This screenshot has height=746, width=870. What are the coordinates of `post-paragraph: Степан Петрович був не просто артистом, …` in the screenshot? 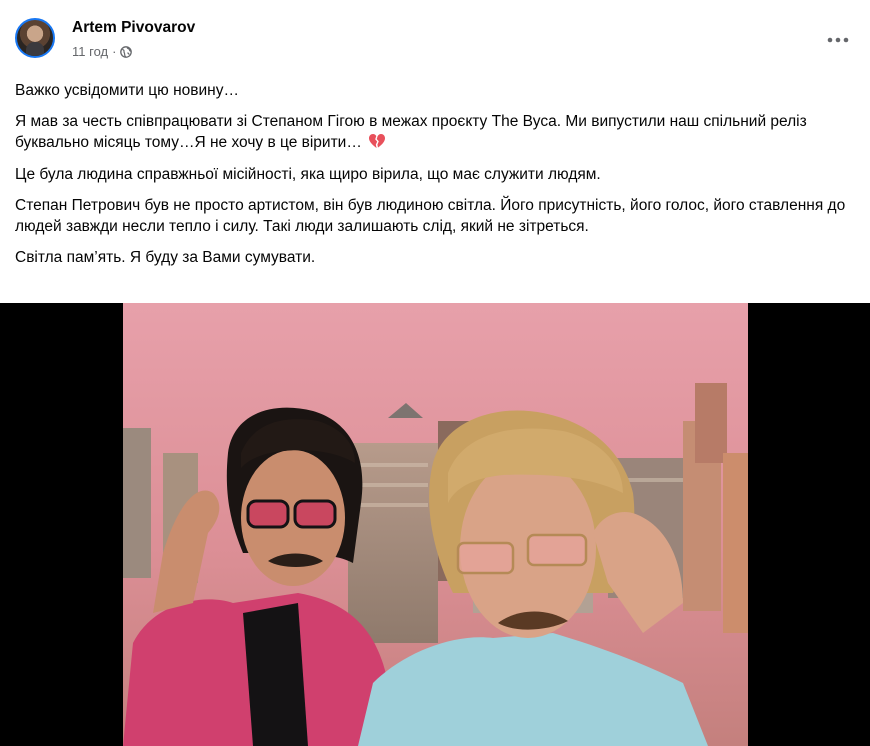 It's located at (430, 216).